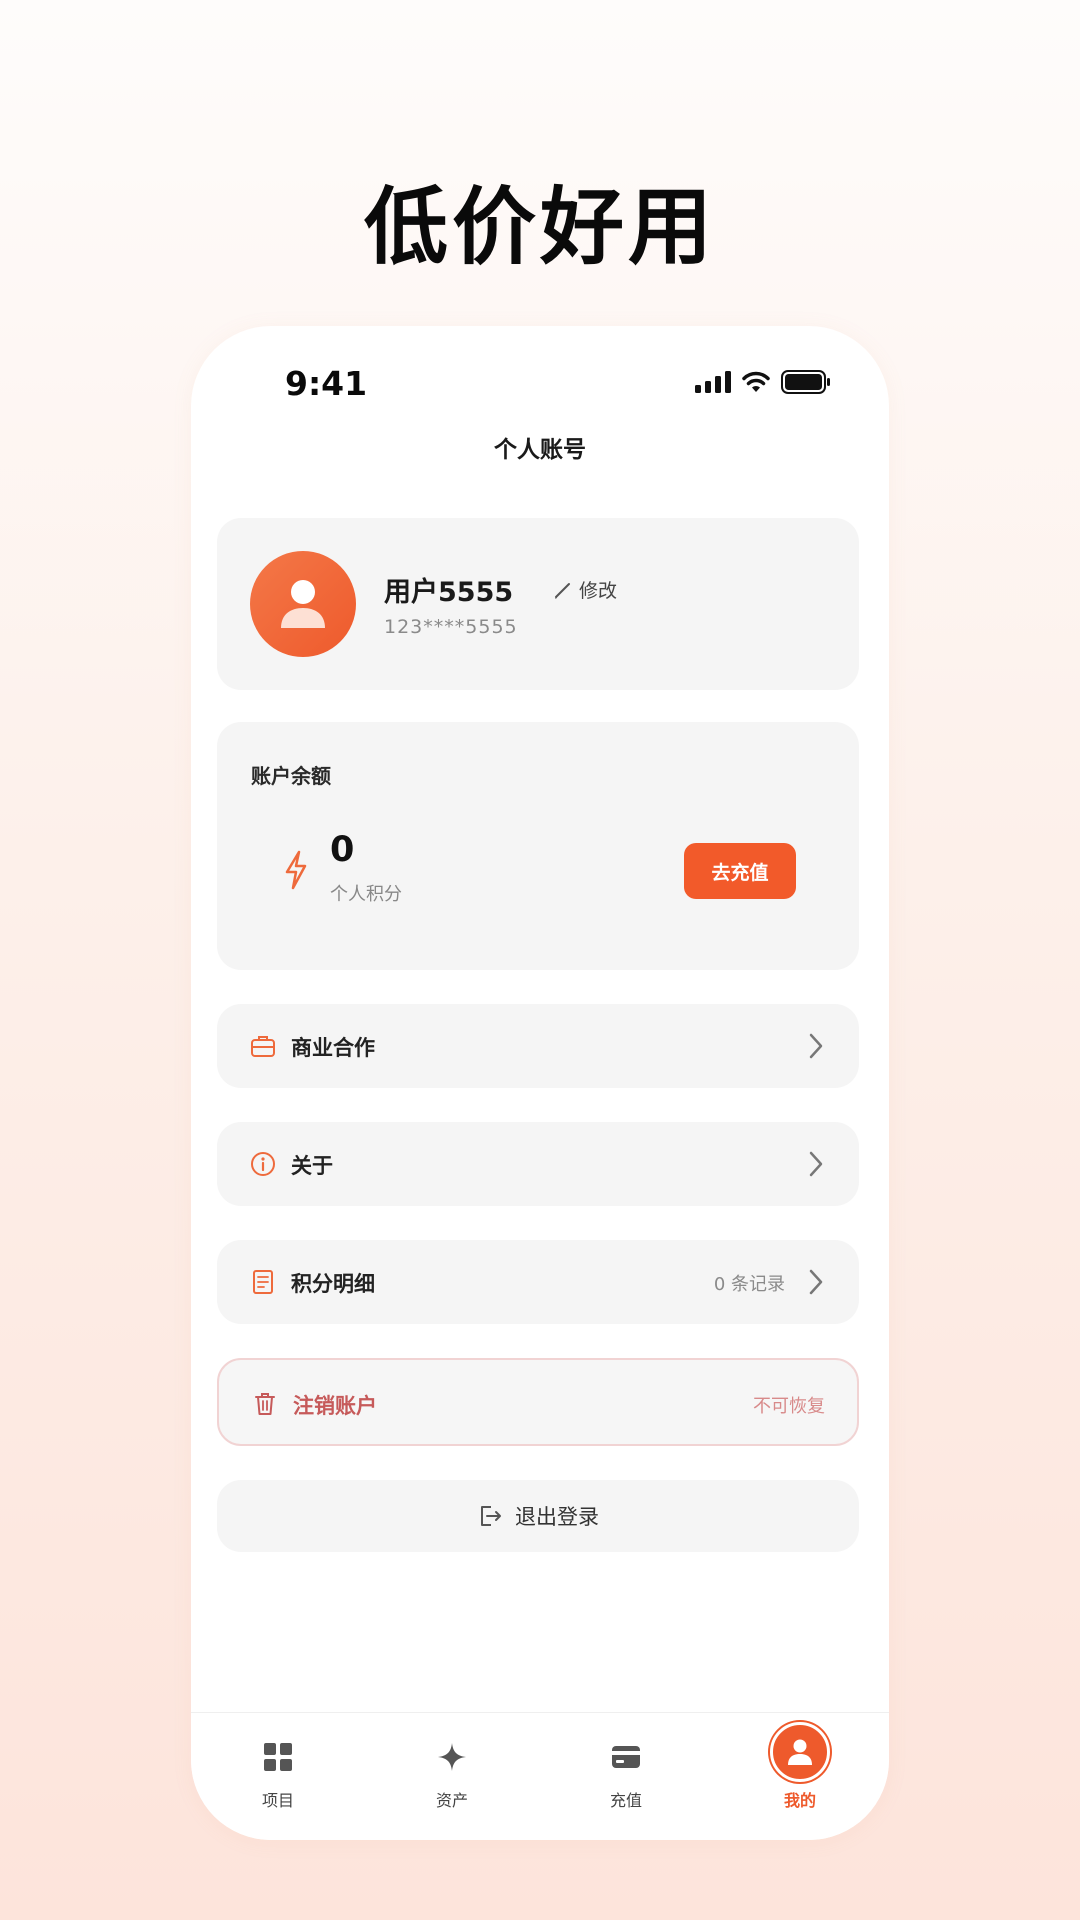  Describe the element at coordinates (451, 627) in the screenshot. I see `phone-number: 123****5555` at that location.